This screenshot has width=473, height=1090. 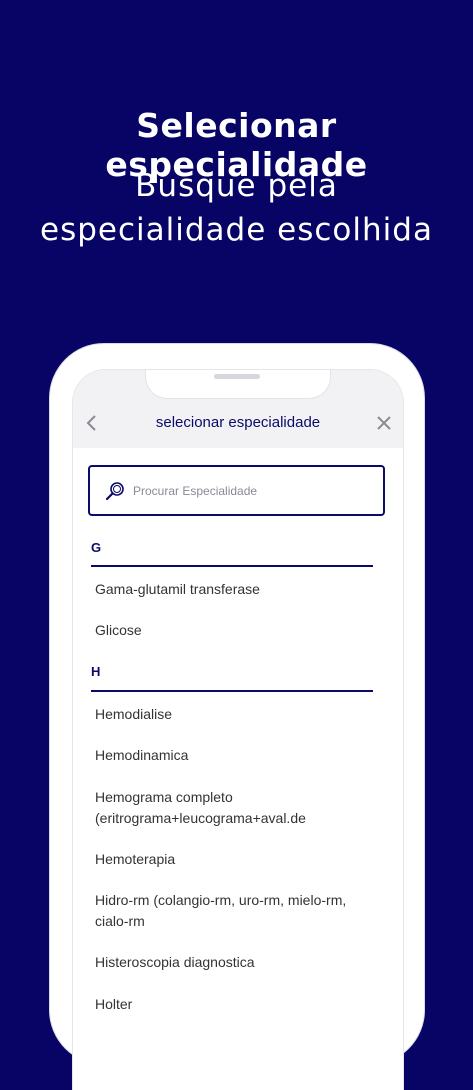 I want to click on search-field, so click(x=236, y=490).